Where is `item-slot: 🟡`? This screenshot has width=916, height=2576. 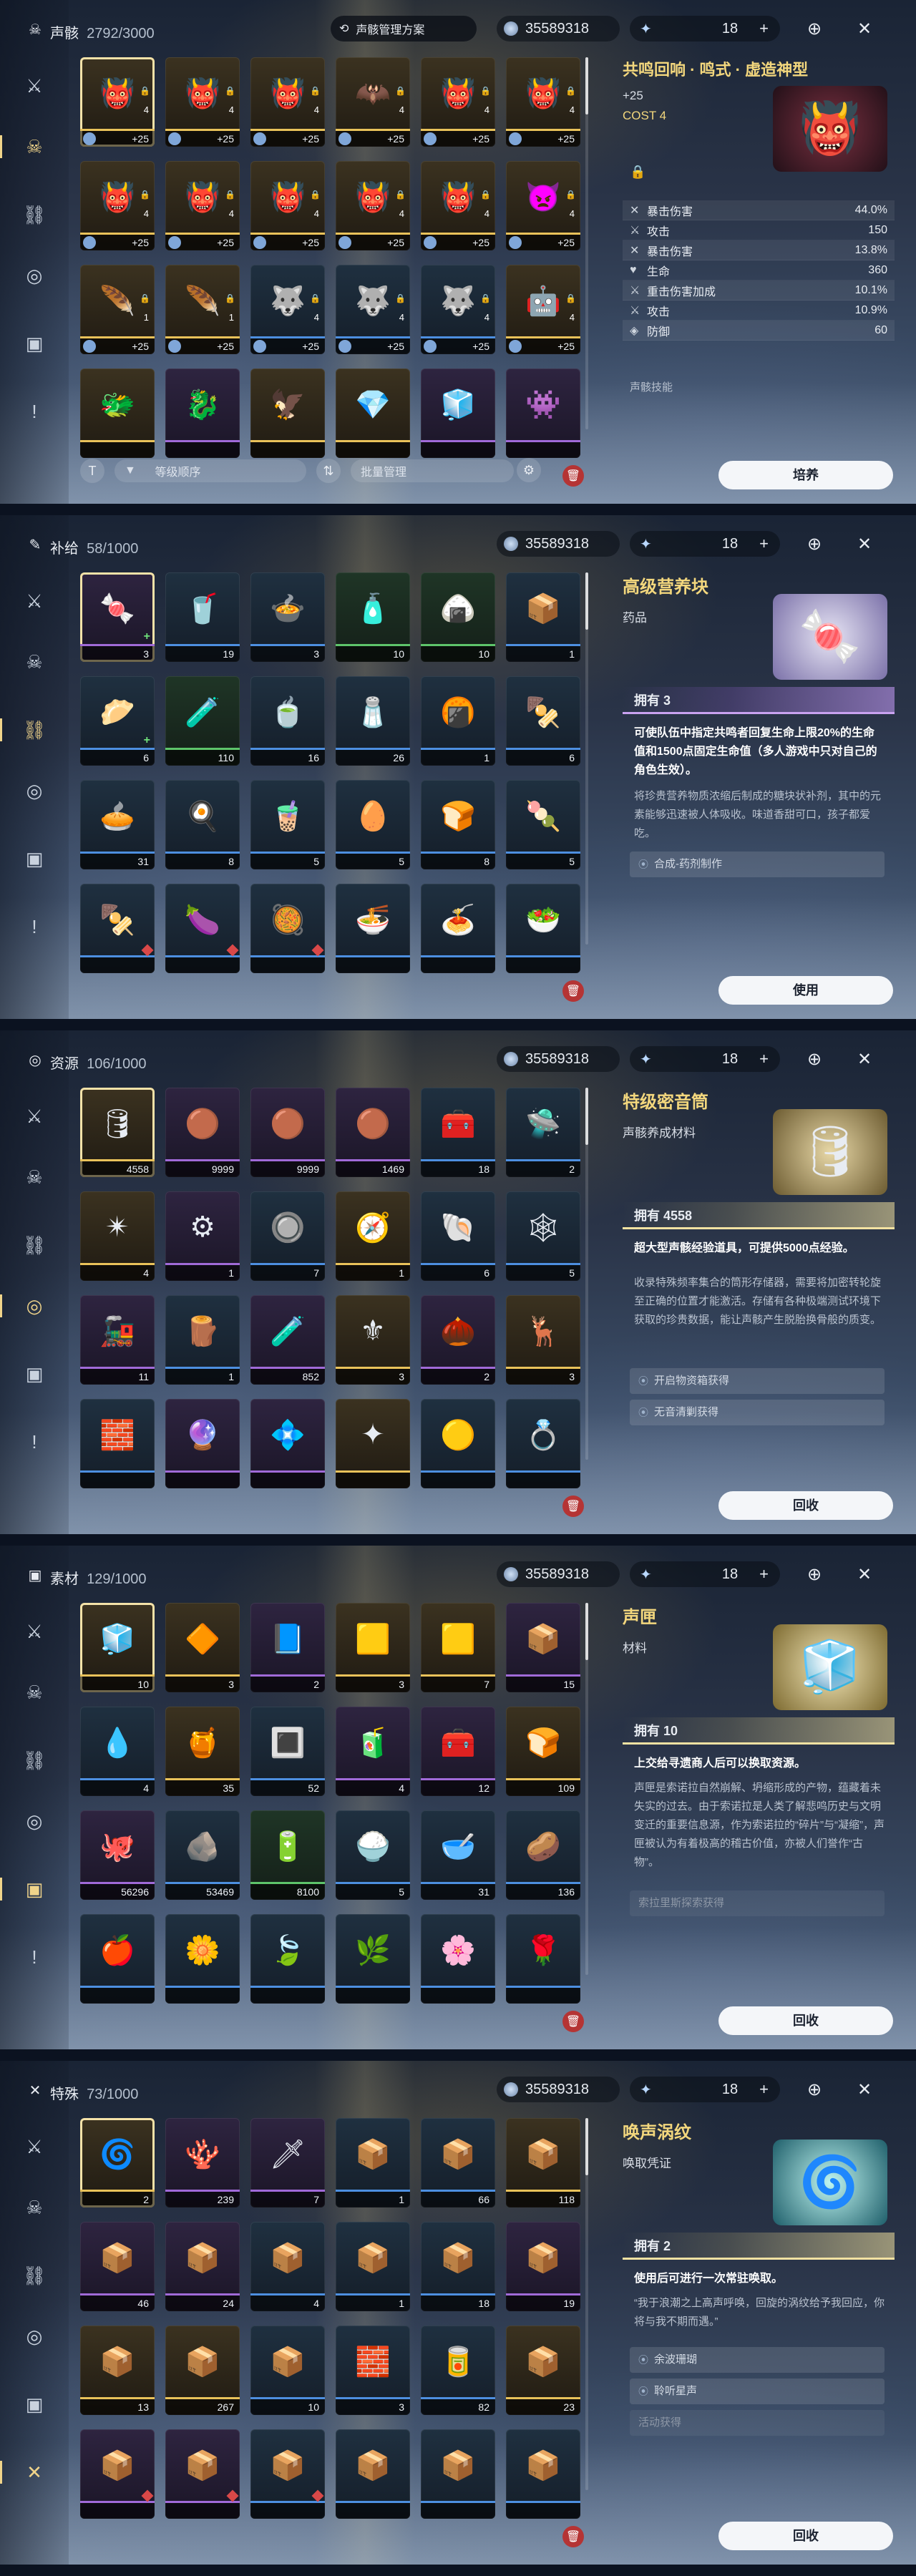
item-slot: 🟡 is located at coordinates (458, 1443).